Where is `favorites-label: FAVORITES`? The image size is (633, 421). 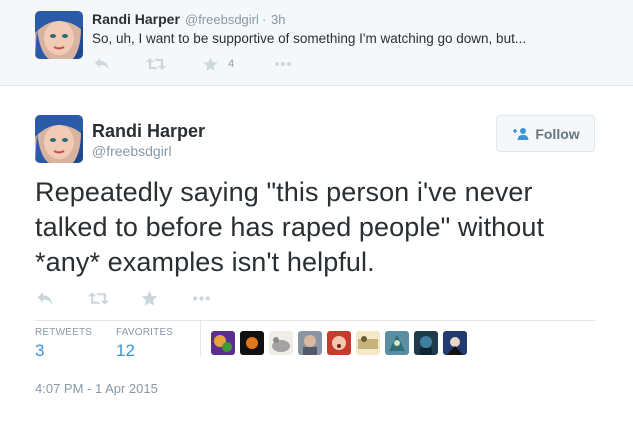 favorites-label: FAVORITES is located at coordinates (144, 332).